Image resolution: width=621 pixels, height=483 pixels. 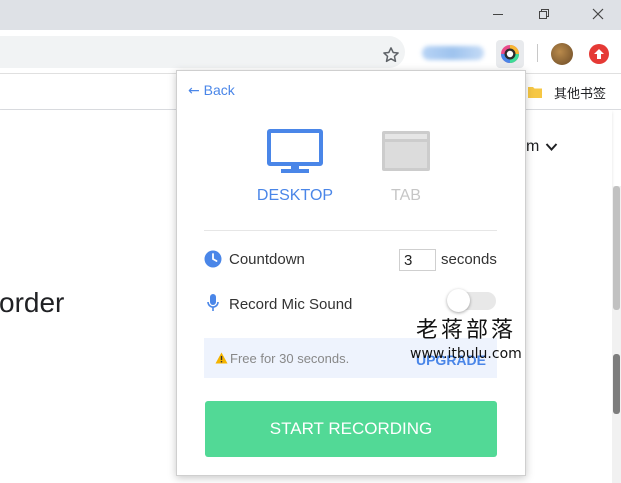 I want to click on toolbar-separator, so click(x=537, y=53).